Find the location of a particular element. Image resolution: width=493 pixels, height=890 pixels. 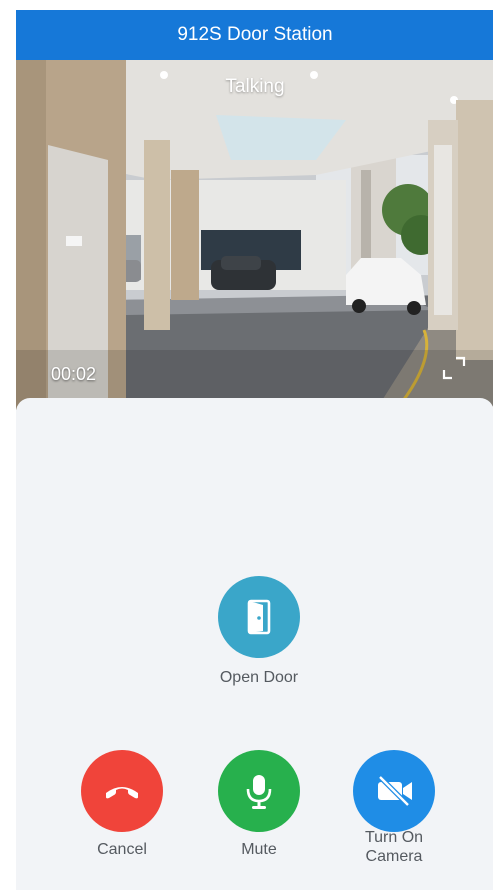

cancel-button is located at coordinates (122, 791).